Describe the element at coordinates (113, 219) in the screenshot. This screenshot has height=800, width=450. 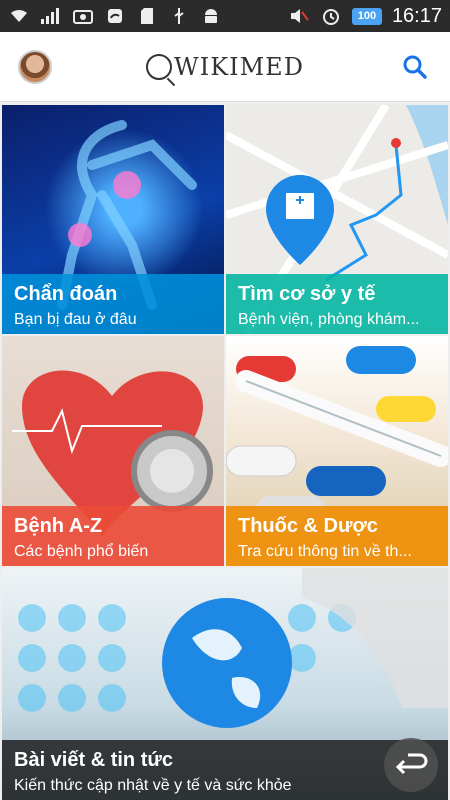
I see `tile-diagnosis: Chẩn đoán Bạn bị đau ở đâu` at that location.